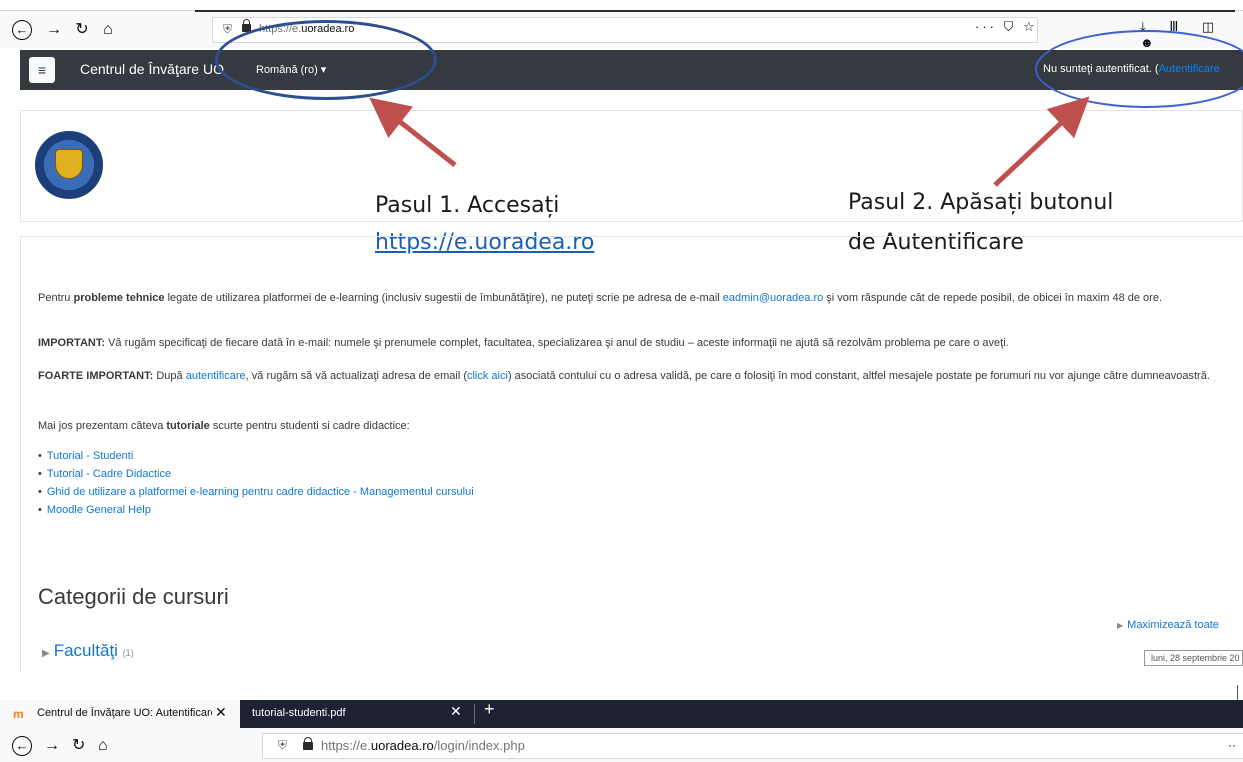 The width and height of the screenshot is (1243, 762). Describe the element at coordinates (133, 596) in the screenshot. I see `course-categories-heading: Categorii de cursuri` at that location.